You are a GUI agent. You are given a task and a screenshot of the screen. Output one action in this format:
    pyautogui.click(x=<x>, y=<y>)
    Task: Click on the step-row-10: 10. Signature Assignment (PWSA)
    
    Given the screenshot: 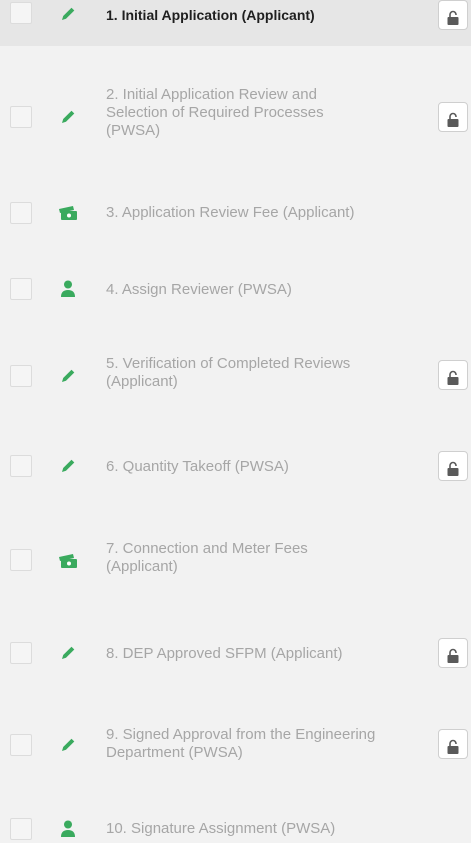 What is the action you would take?
    pyautogui.click(x=235, y=824)
    